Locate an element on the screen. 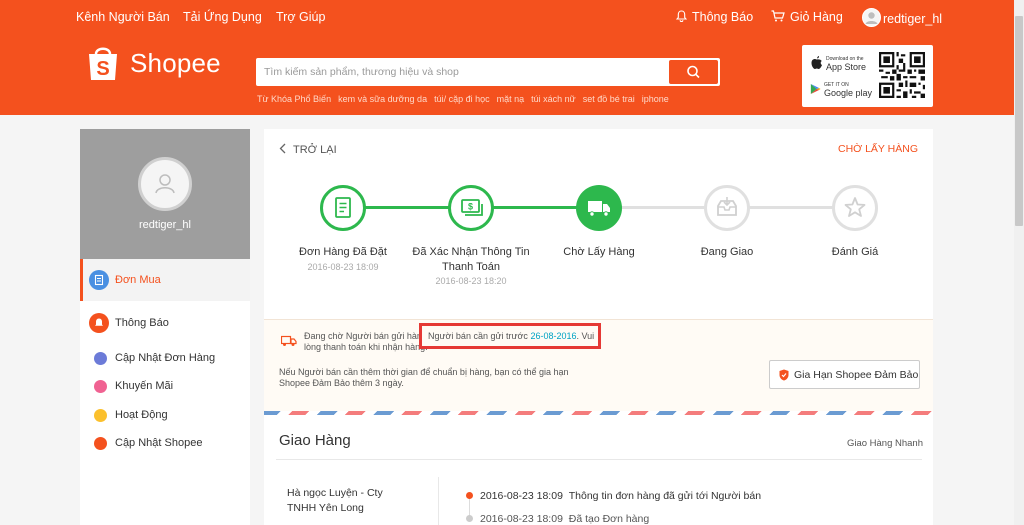 The height and width of the screenshot is (525, 1024). step-shipping is located at coordinates (727, 208).